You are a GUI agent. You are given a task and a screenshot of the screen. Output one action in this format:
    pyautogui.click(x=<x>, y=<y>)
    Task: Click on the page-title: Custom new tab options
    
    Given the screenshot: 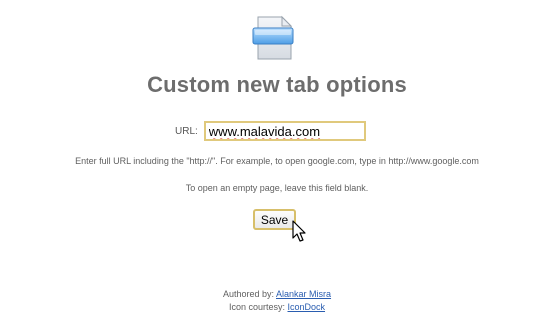 What is the action you would take?
    pyautogui.click(x=277, y=84)
    